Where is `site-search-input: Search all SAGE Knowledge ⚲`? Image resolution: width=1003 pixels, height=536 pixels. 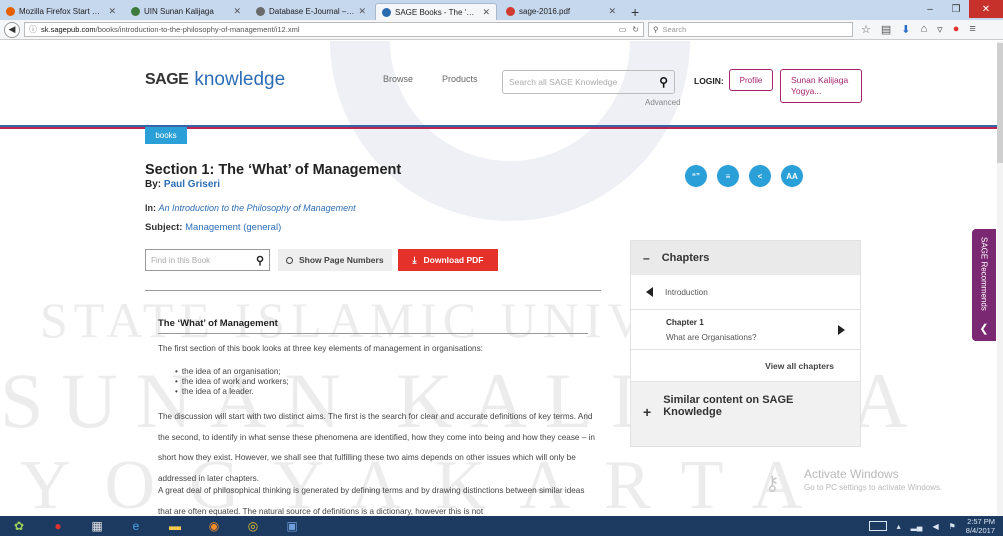
site-search-input: Search all SAGE Knowledge ⚲ is located at coordinates (588, 82).